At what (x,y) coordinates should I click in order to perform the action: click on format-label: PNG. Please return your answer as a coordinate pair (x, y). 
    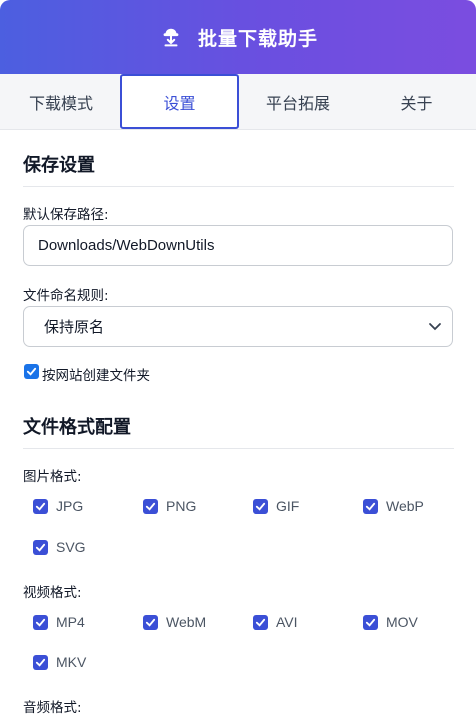
    Looking at the image, I should click on (181, 506).